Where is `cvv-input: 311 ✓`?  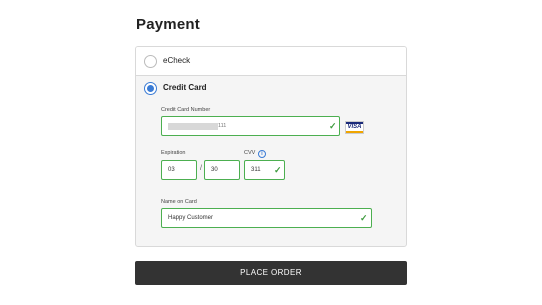 cvv-input: 311 ✓ is located at coordinates (264, 170).